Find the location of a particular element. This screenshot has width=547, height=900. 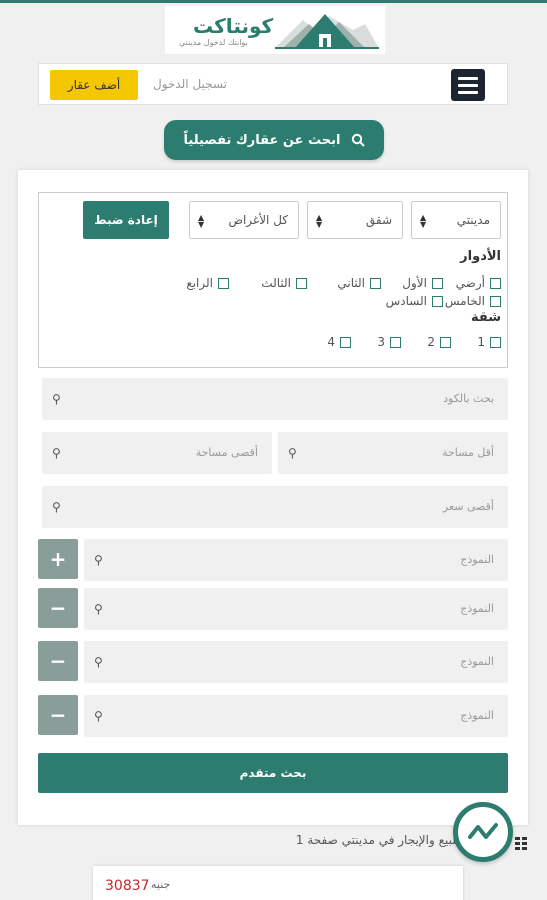

detailed-search-label: ابحث عن عقارك تفصيلياً is located at coordinates (262, 140).